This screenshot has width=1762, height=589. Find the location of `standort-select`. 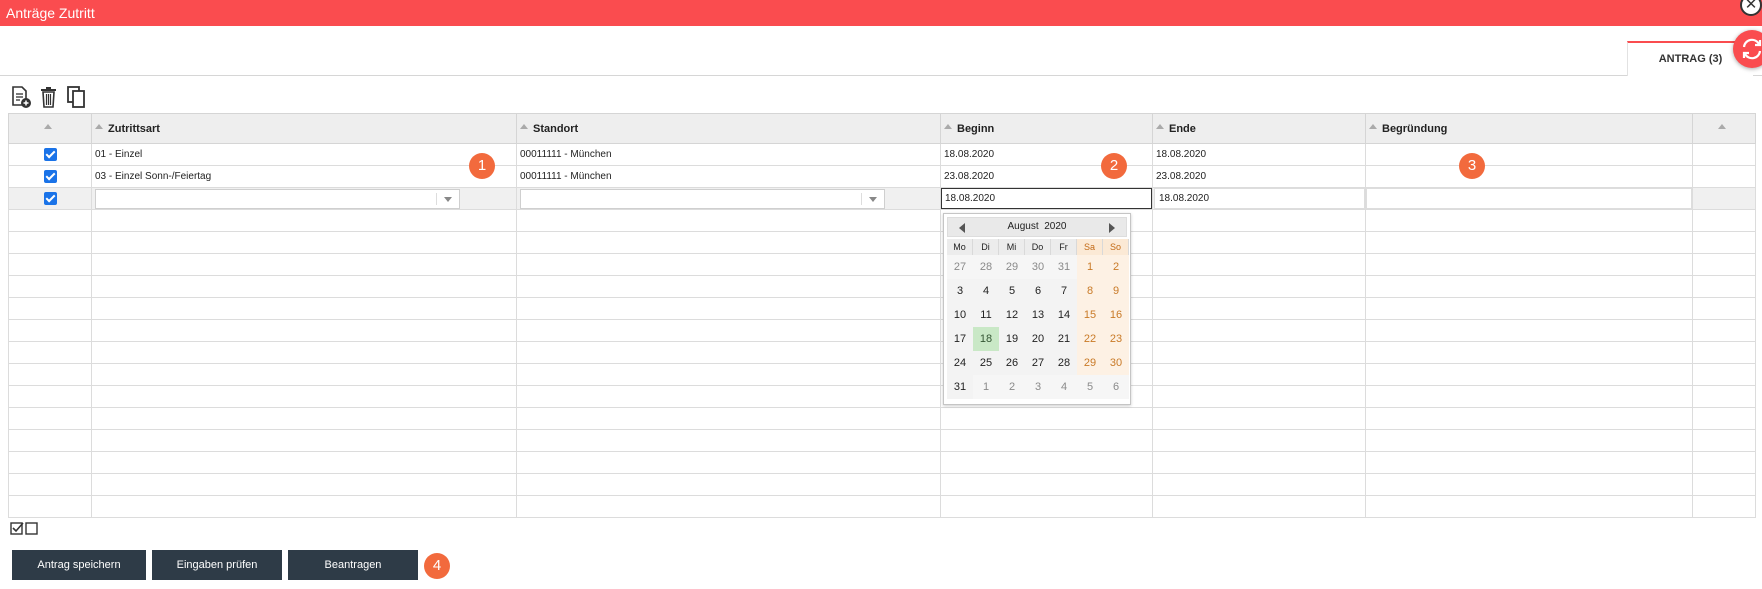

standort-select is located at coordinates (702, 198).